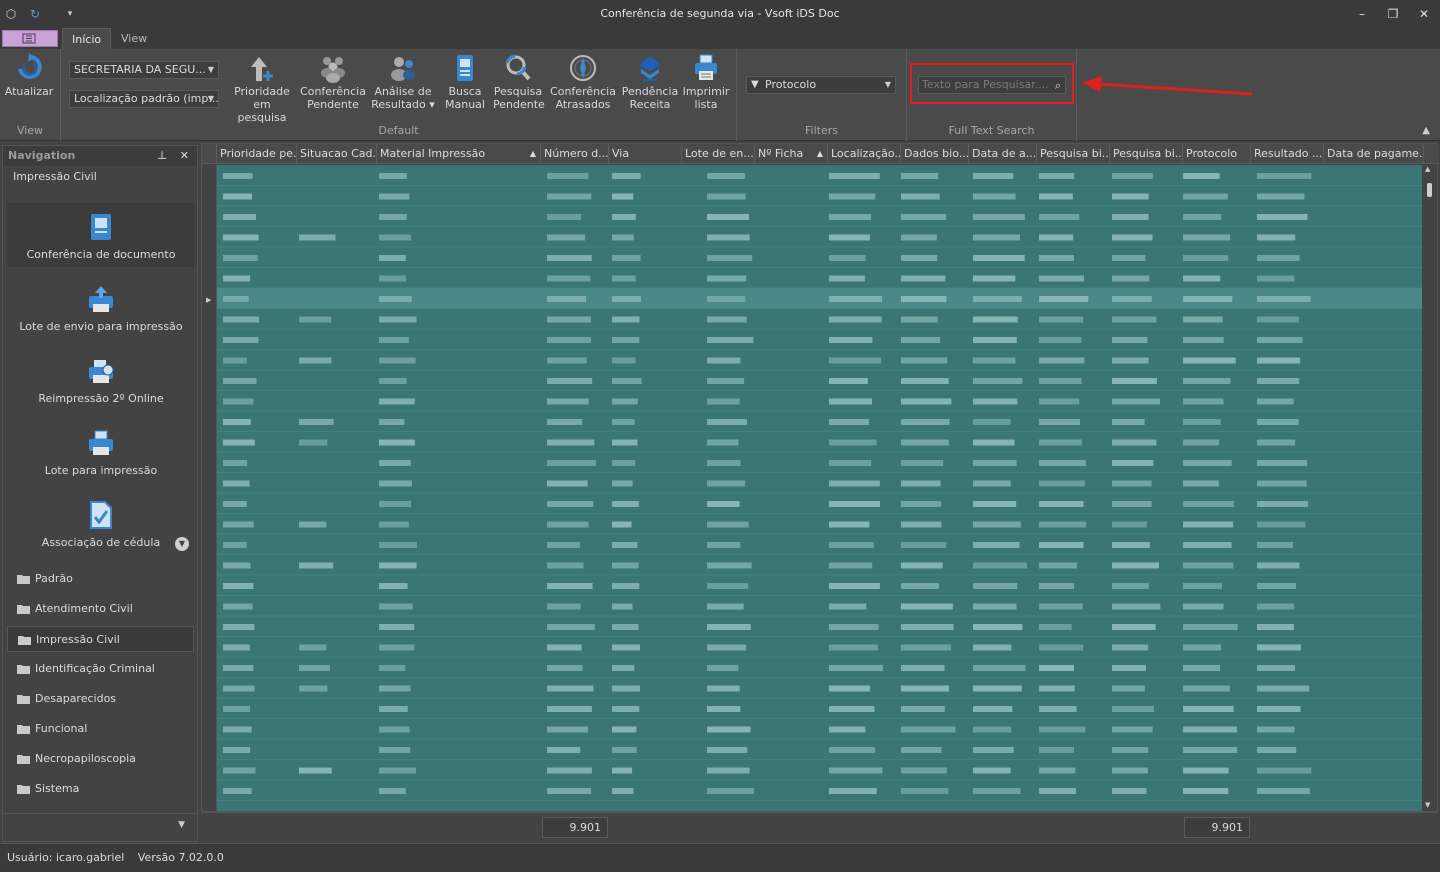 Image resolution: width=1440 pixels, height=872 pixels. I want to click on vertical-scrollbar: ▲ ▼, so click(1429, 488).